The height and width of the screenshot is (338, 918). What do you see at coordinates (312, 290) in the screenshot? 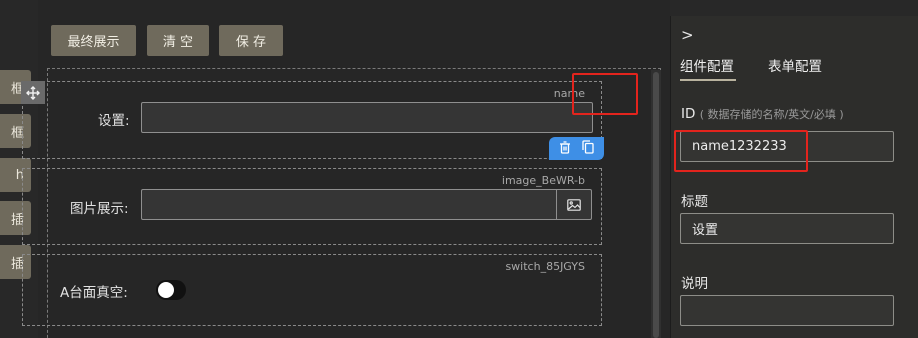
I see `form-widget-switch: switch_85JGYS A台面真空:` at bounding box center [312, 290].